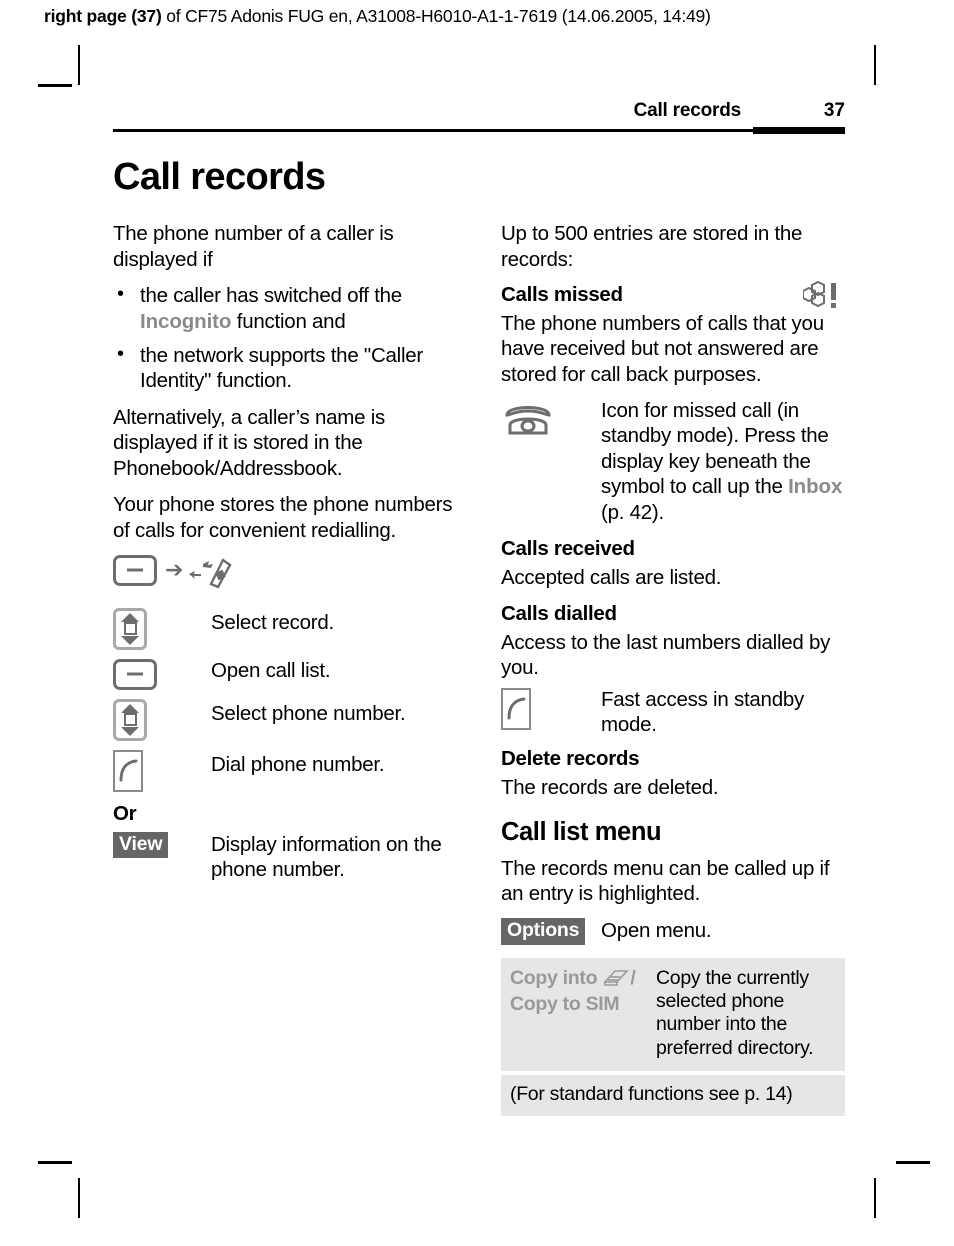 The height and width of the screenshot is (1246, 954). What do you see at coordinates (633, 977) in the screenshot?
I see `option-name-slash: /` at bounding box center [633, 977].